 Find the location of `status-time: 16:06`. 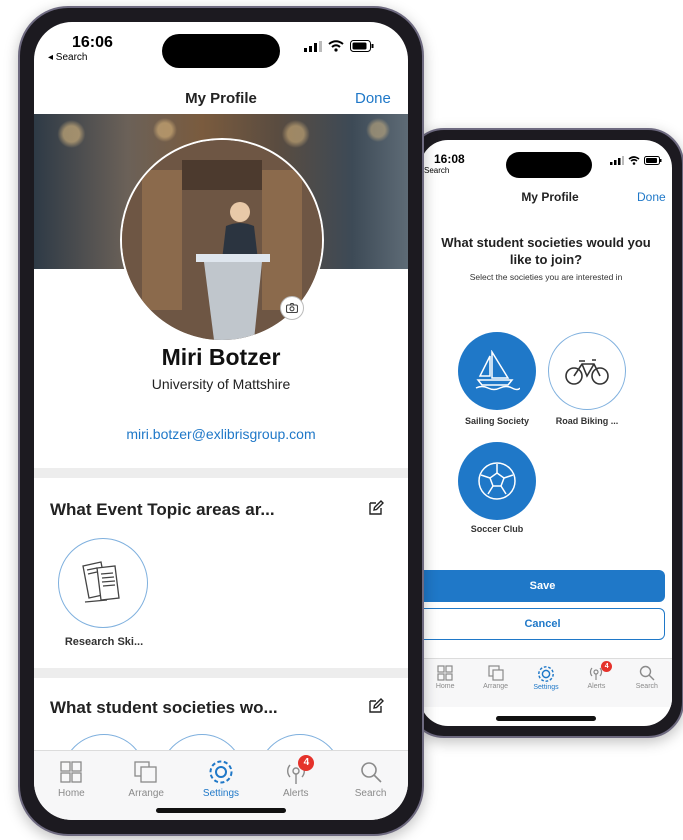

status-time: 16:06 is located at coordinates (92, 42).